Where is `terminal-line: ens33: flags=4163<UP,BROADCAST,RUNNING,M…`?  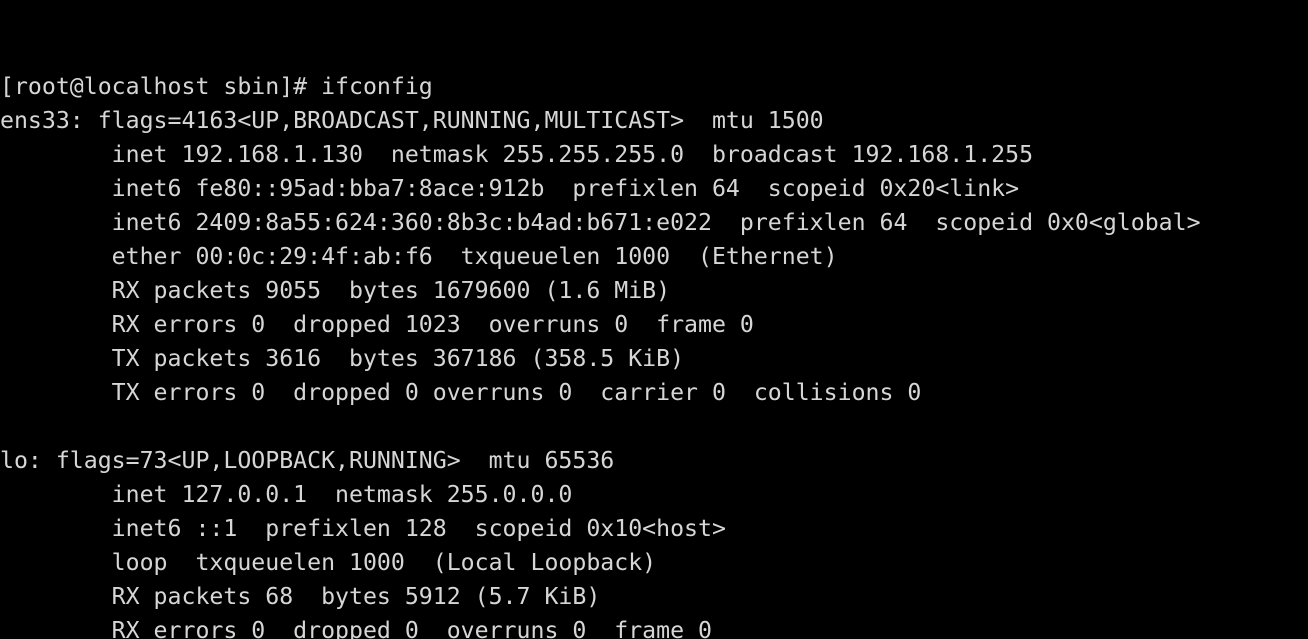
terminal-line: ens33: flags=4163<UP,BROADCAST,RUNNING,M… is located at coordinates (412, 120).